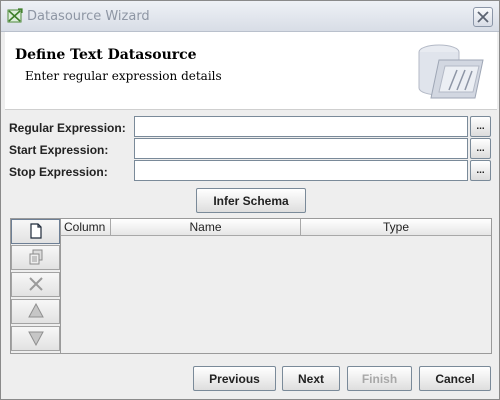 Image resolution: width=500 pixels, height=400 pixels. Describe the element at coordinates (88, 16) in the screenshot. I see `window-title: Datasource Wizard` at that location.